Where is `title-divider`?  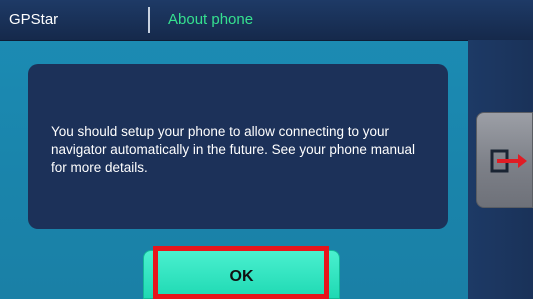 title-divider is located at coordinates (149, 20).